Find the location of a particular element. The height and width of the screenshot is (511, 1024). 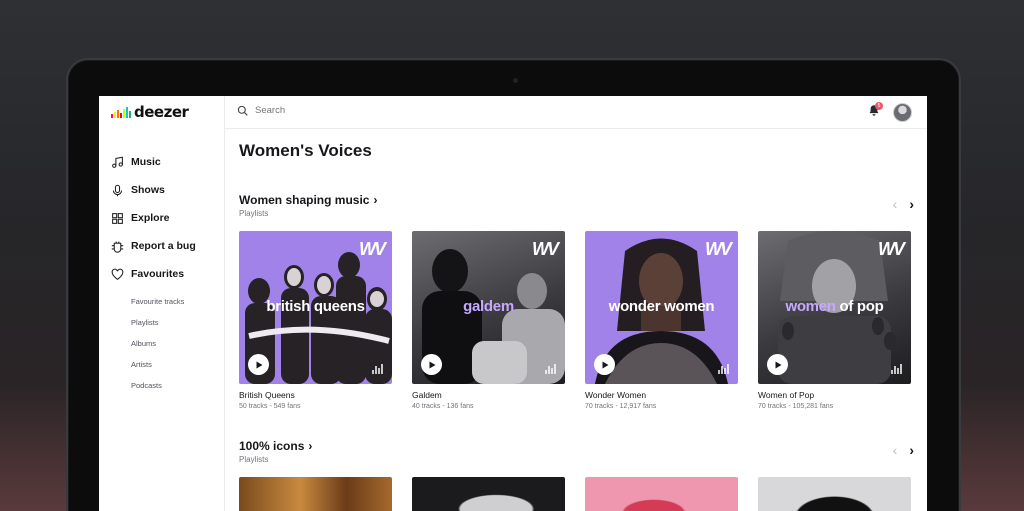

grid-icon is located at coordinates (117, 218).